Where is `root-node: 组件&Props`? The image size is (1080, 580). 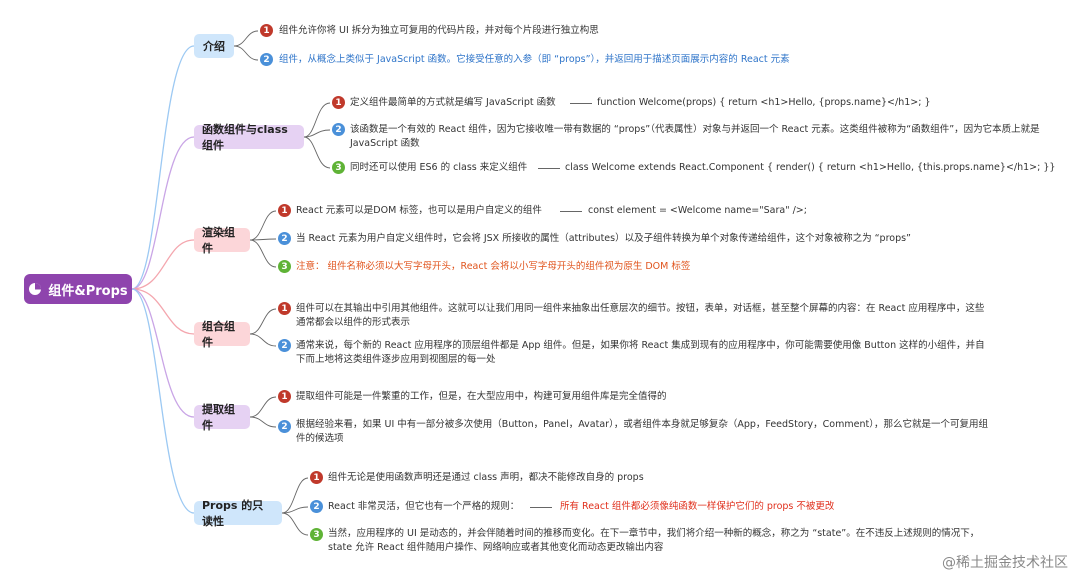
root-node: 组件&Props is located at coordinates (78, 289).